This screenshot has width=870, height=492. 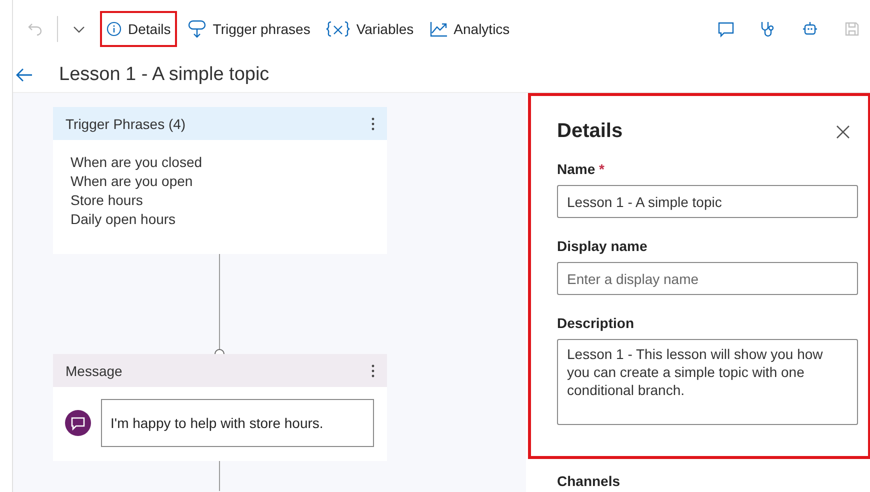 I want to click on close-button, so click(x=843, y=131).